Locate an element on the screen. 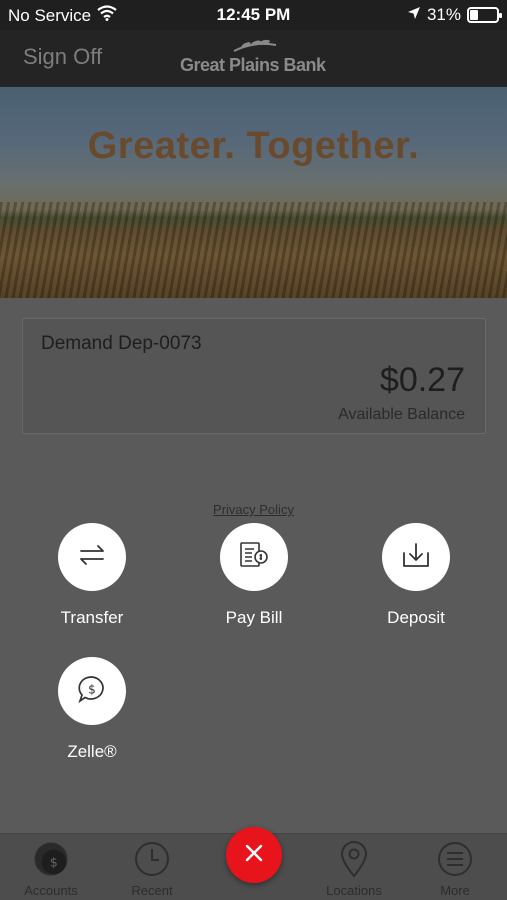  pay-bill-label: Pay Bill is located at coordinates (254, 617).